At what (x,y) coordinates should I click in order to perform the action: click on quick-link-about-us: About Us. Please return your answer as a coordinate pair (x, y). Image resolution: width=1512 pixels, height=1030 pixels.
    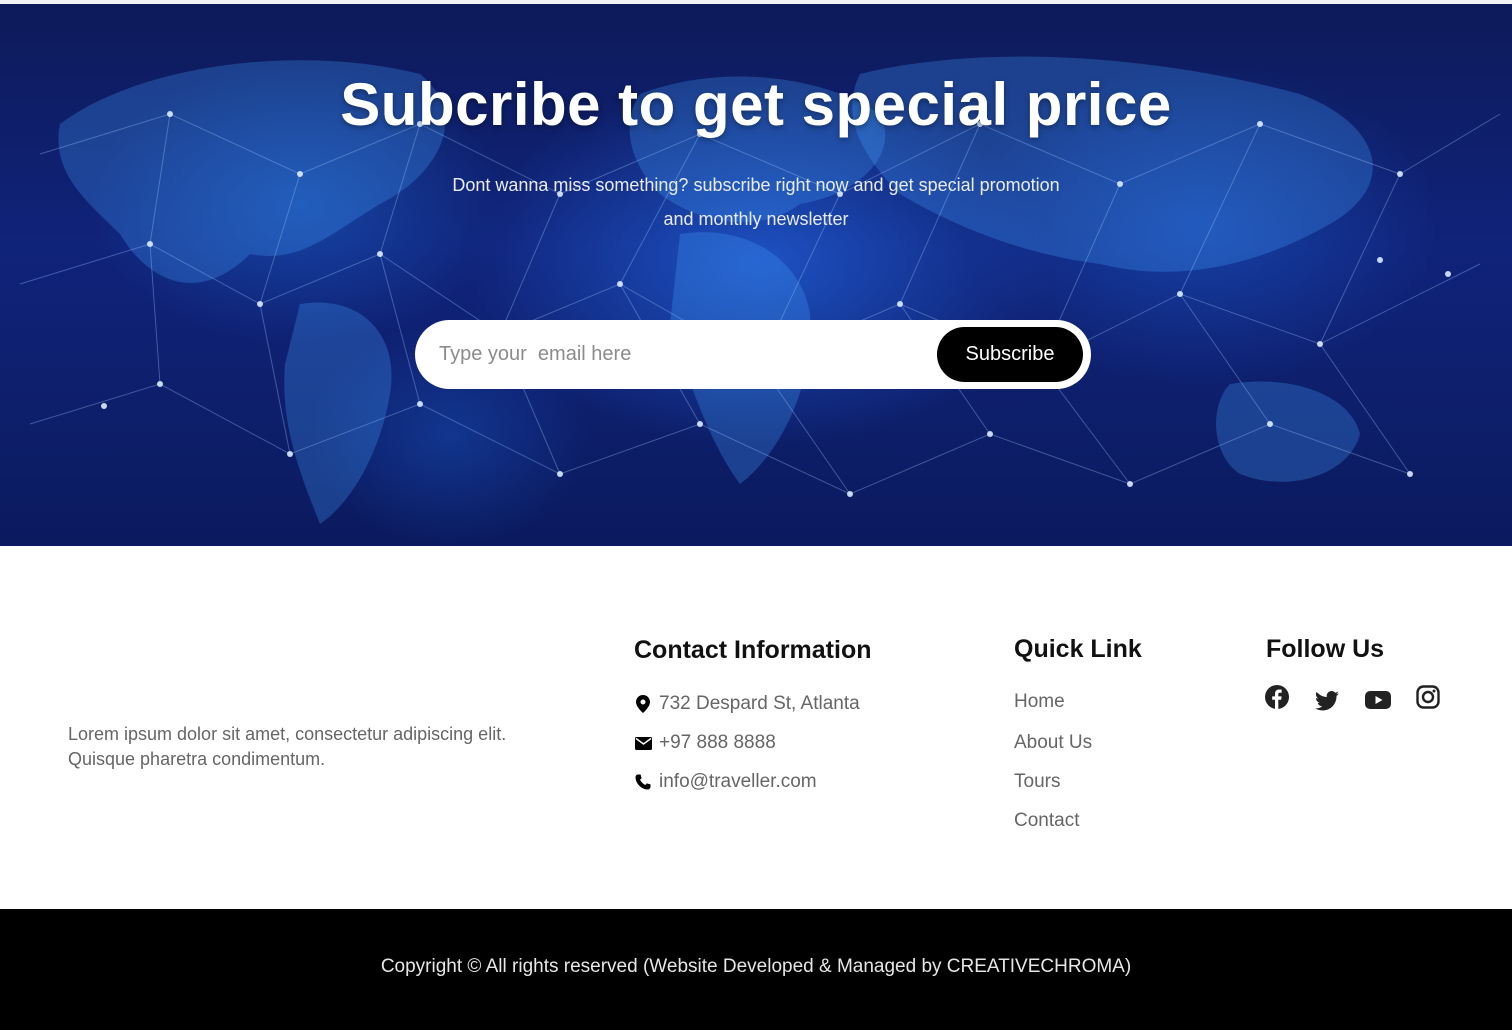
    Looking at the image, I should click on (1053, 743).